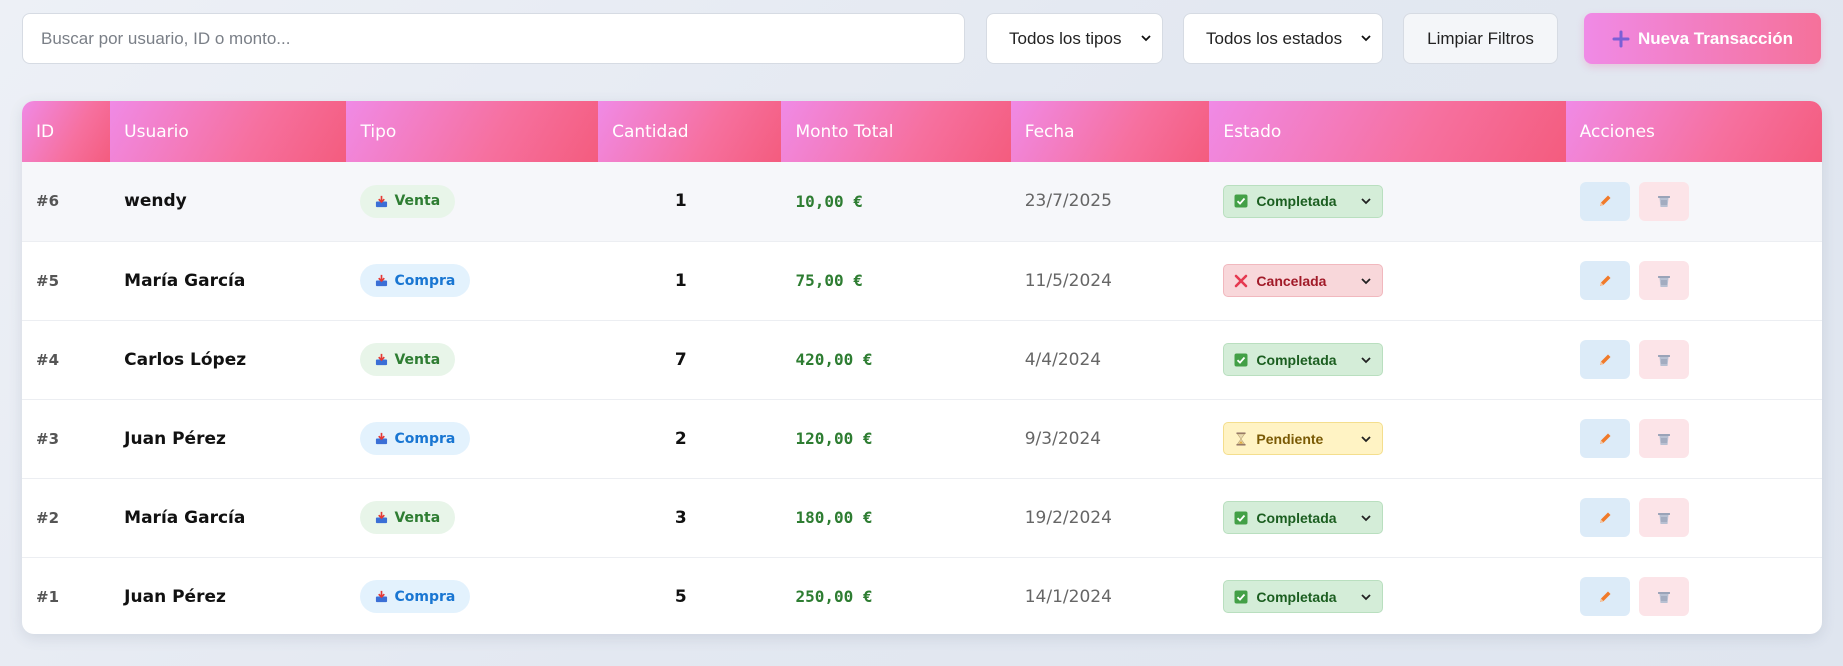  I want to click on status-select: Cancelada, so click(1303, 280).